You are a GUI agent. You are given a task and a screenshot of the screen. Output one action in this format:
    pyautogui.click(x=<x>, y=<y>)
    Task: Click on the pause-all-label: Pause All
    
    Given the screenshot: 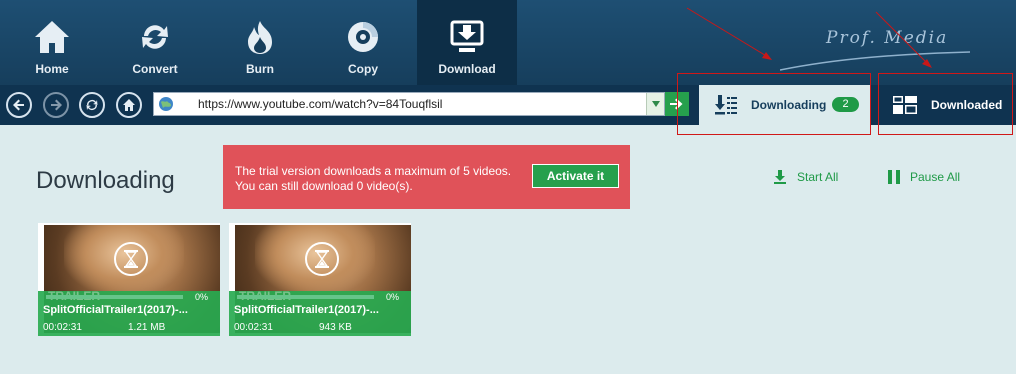 What is the action you would take?
    pyautogui.click(x=935, y=177)
    